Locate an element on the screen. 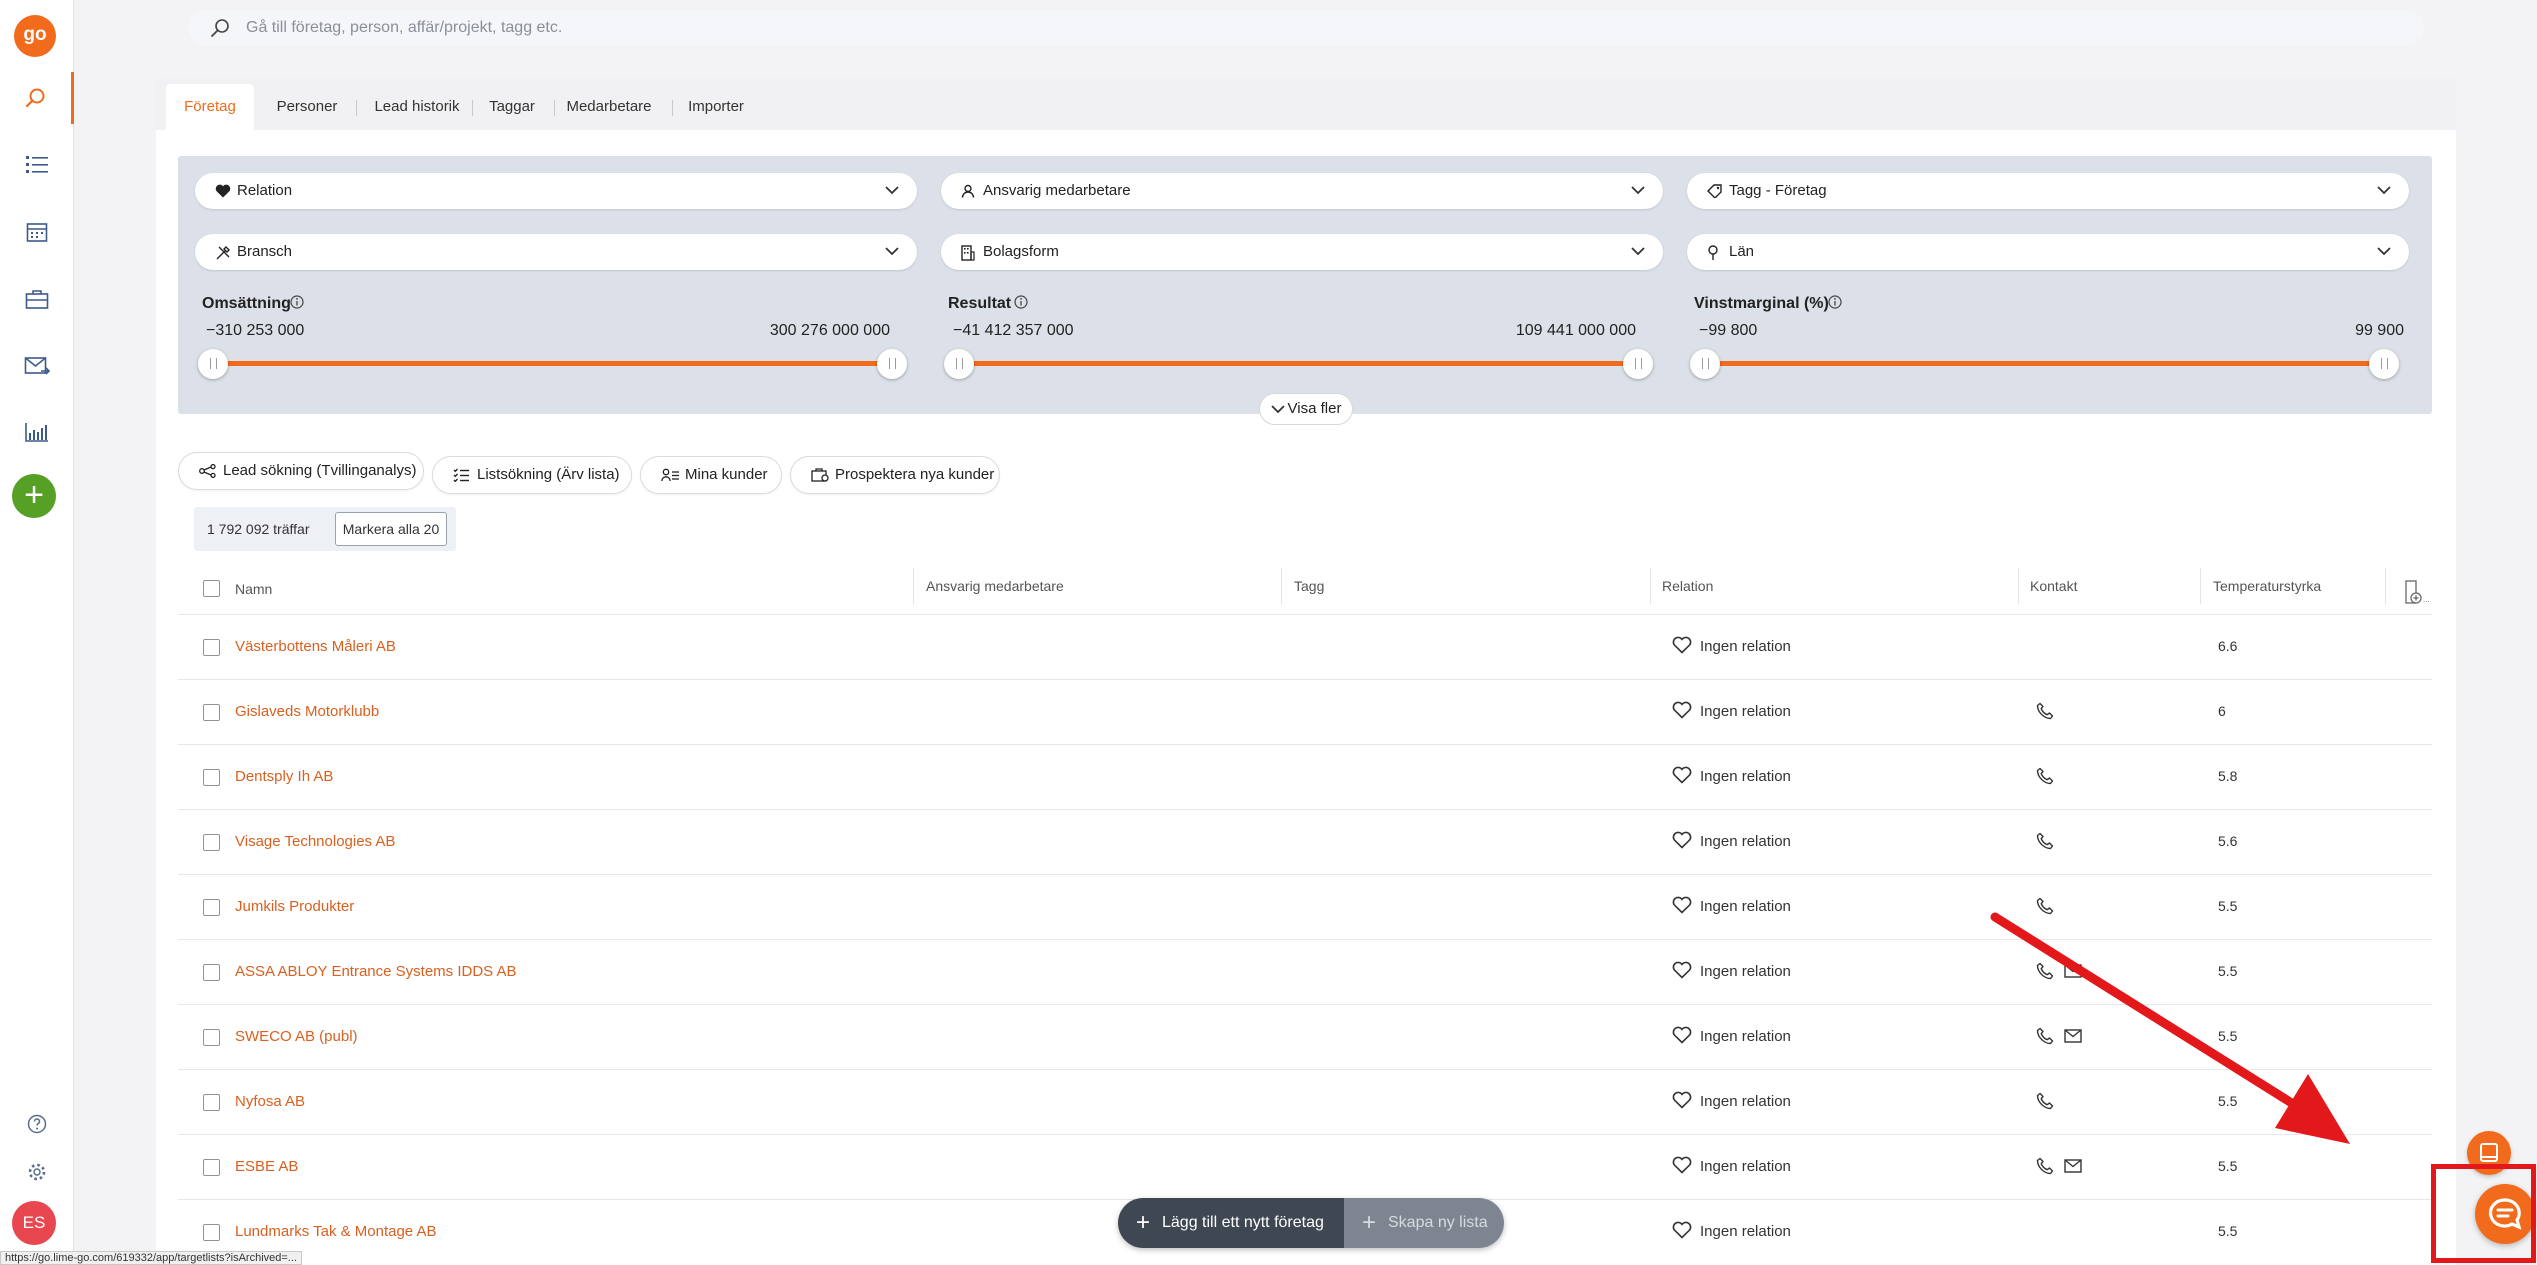  chevron-down-icon is located at coordinates (2384, 251).